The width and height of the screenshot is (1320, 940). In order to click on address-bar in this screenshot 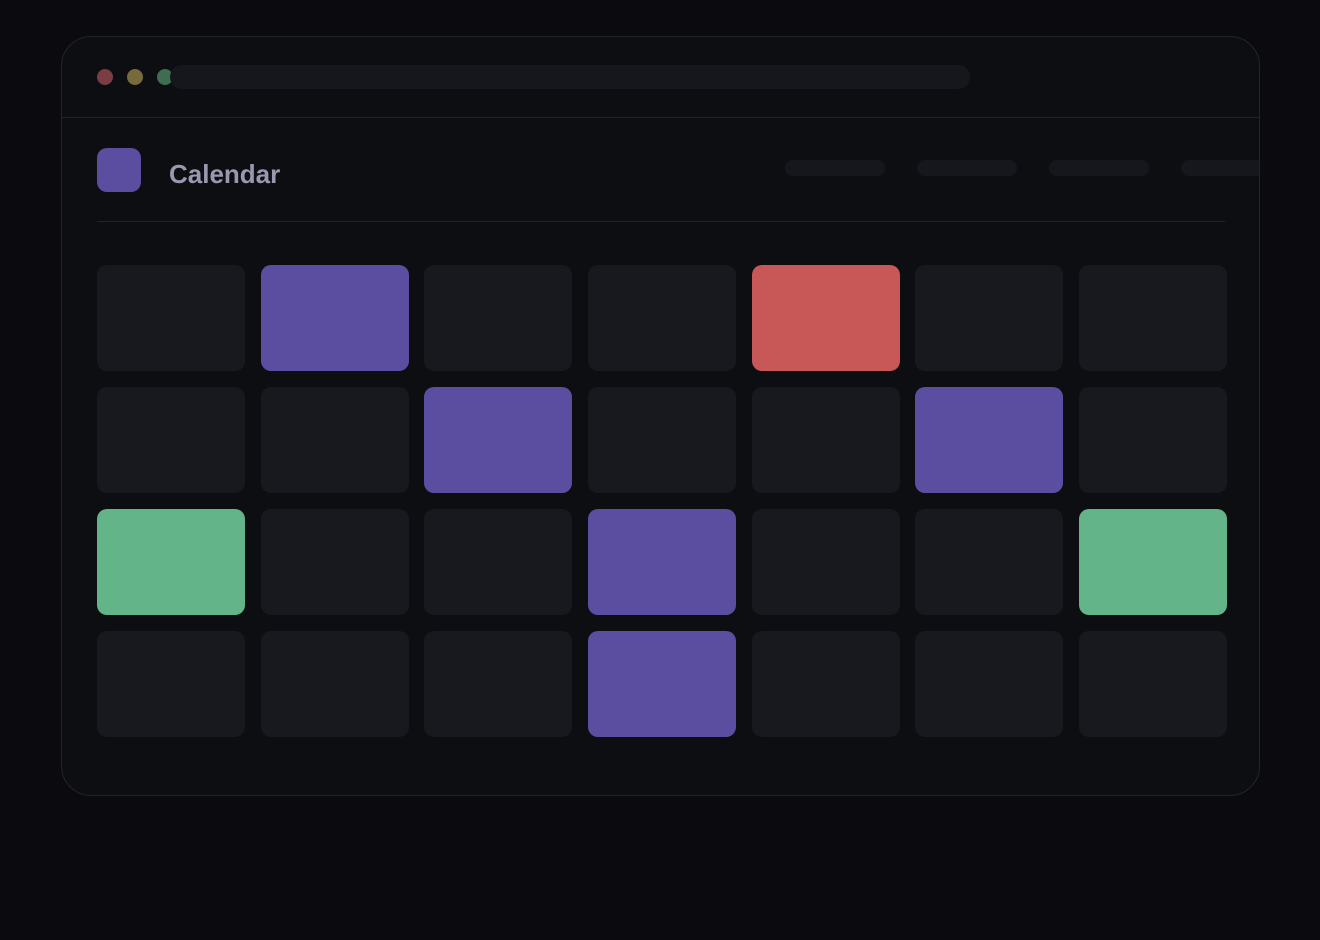, I will do `click(570, 77)`.